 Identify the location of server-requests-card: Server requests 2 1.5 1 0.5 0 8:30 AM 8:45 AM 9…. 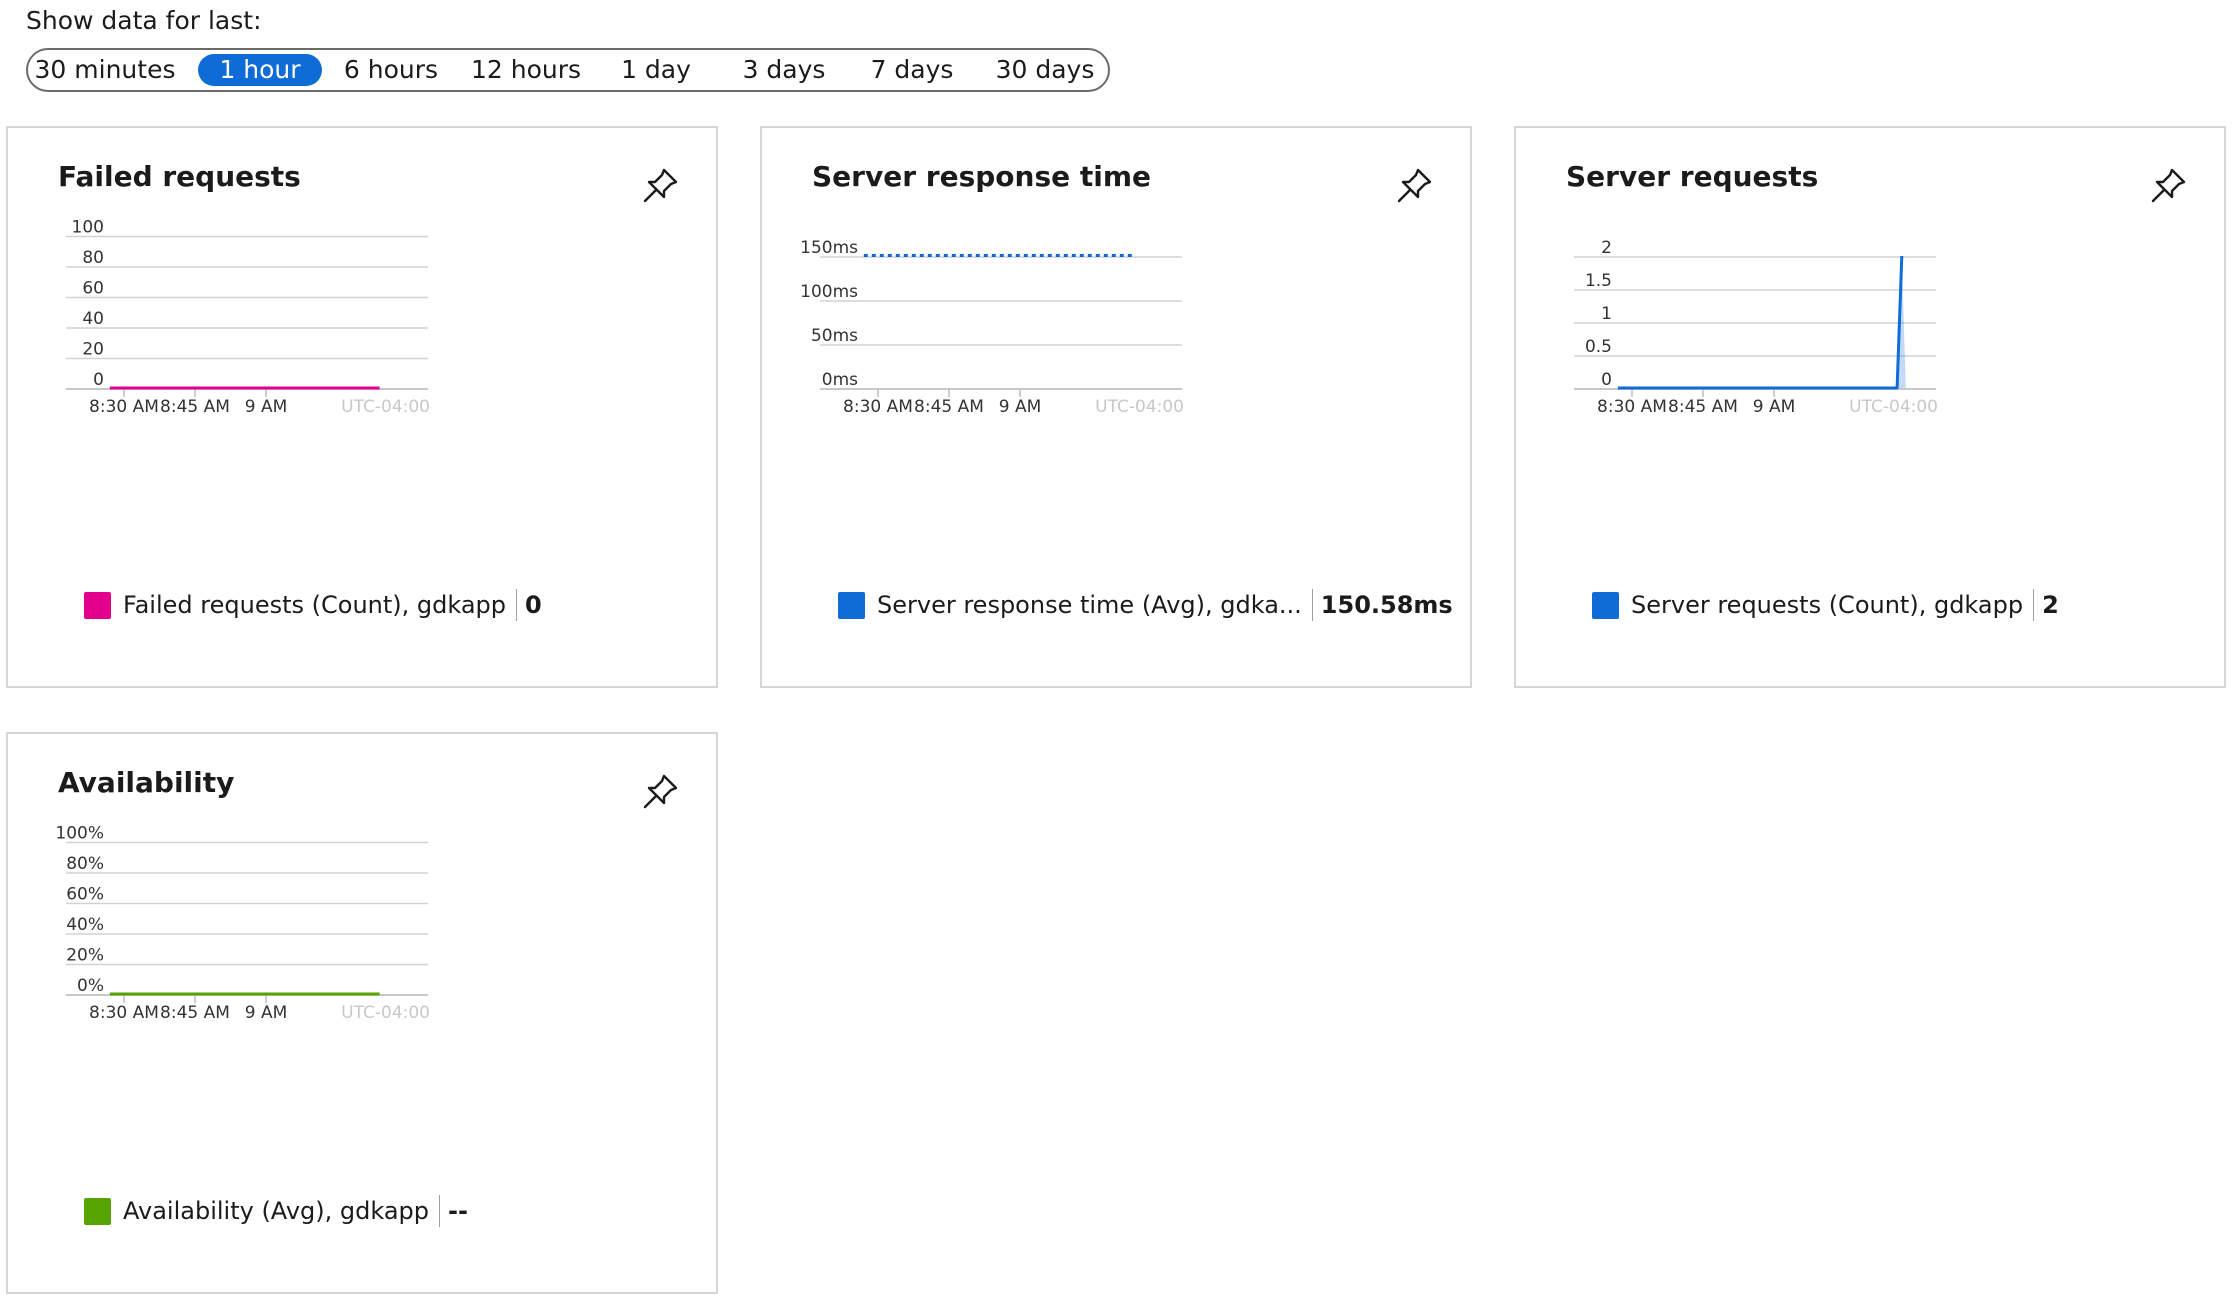
(1870, 407).